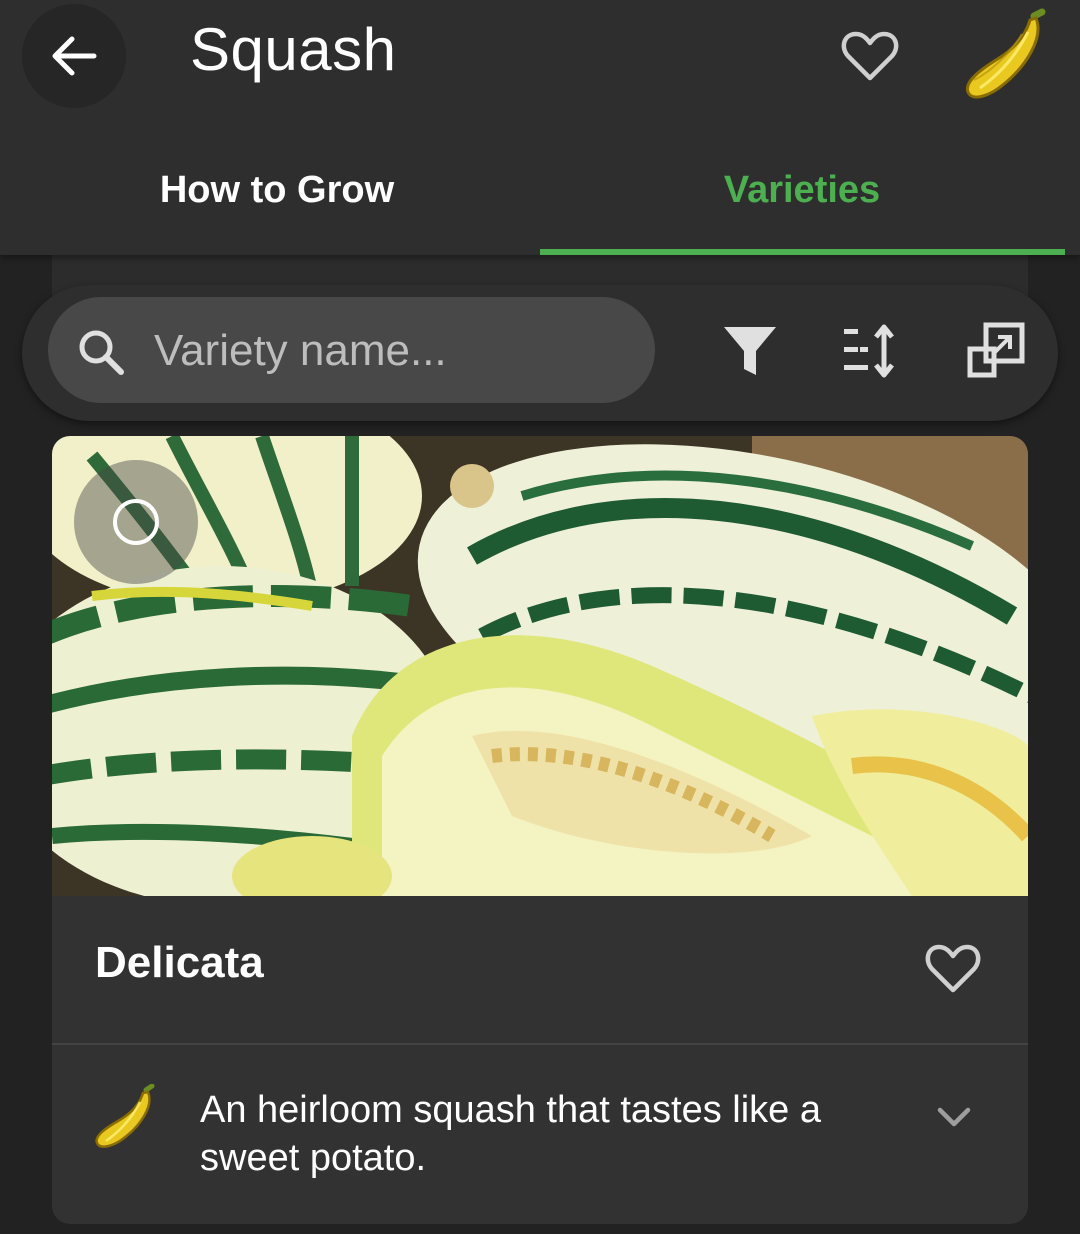  What do you see at coordinates (802, 252) in the screenshot?
I see `tab-indicator` at bounding box center [802, 252].